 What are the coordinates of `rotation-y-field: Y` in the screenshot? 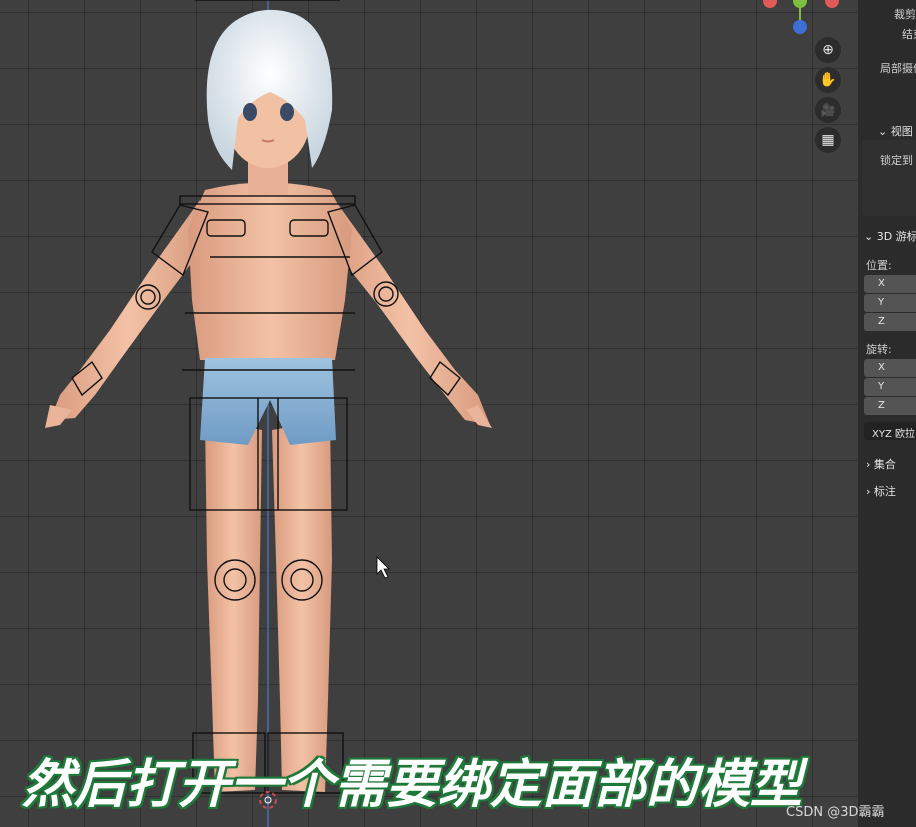 It's located at (890, 387).